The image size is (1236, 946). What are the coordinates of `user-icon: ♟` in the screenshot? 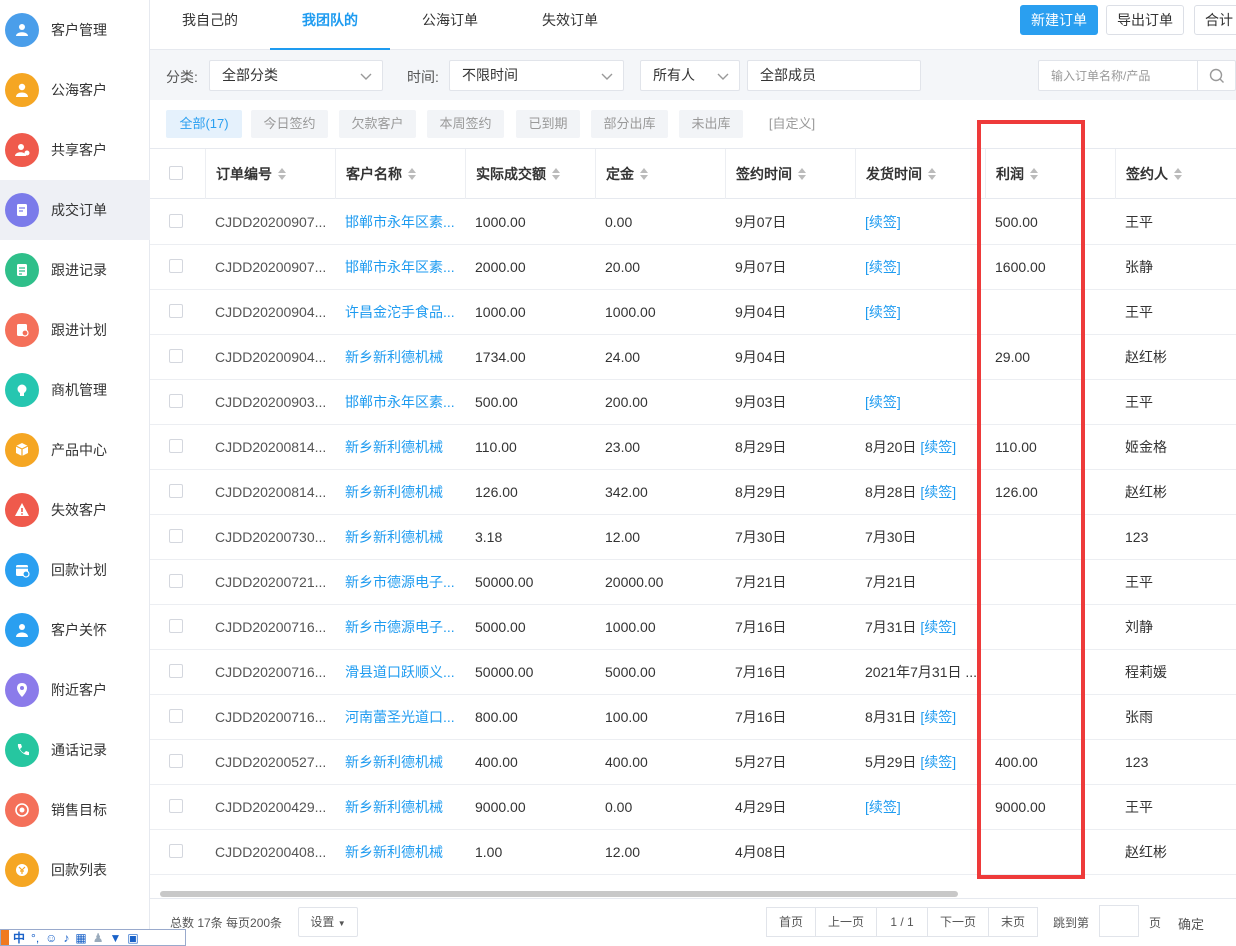 It's located at (98, 938).